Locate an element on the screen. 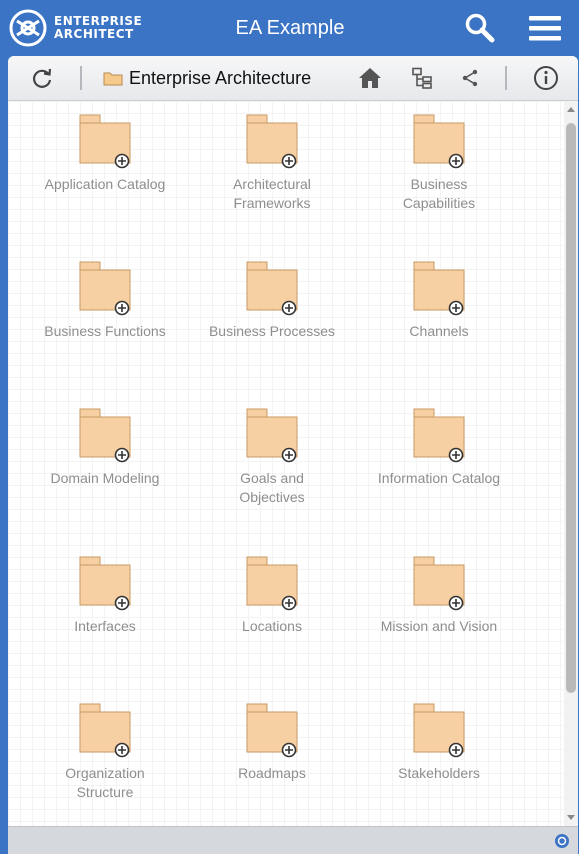 This screenshot has width=579, height=854. folder-item: Stakeholders is located at coordinates (439, 741).